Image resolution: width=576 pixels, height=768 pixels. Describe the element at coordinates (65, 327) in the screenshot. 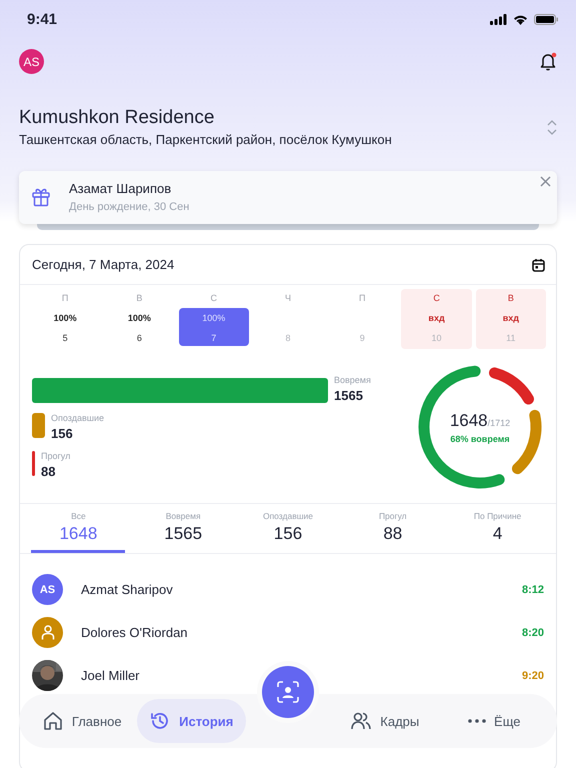

I see `day-cell: 100% 5` at that location.